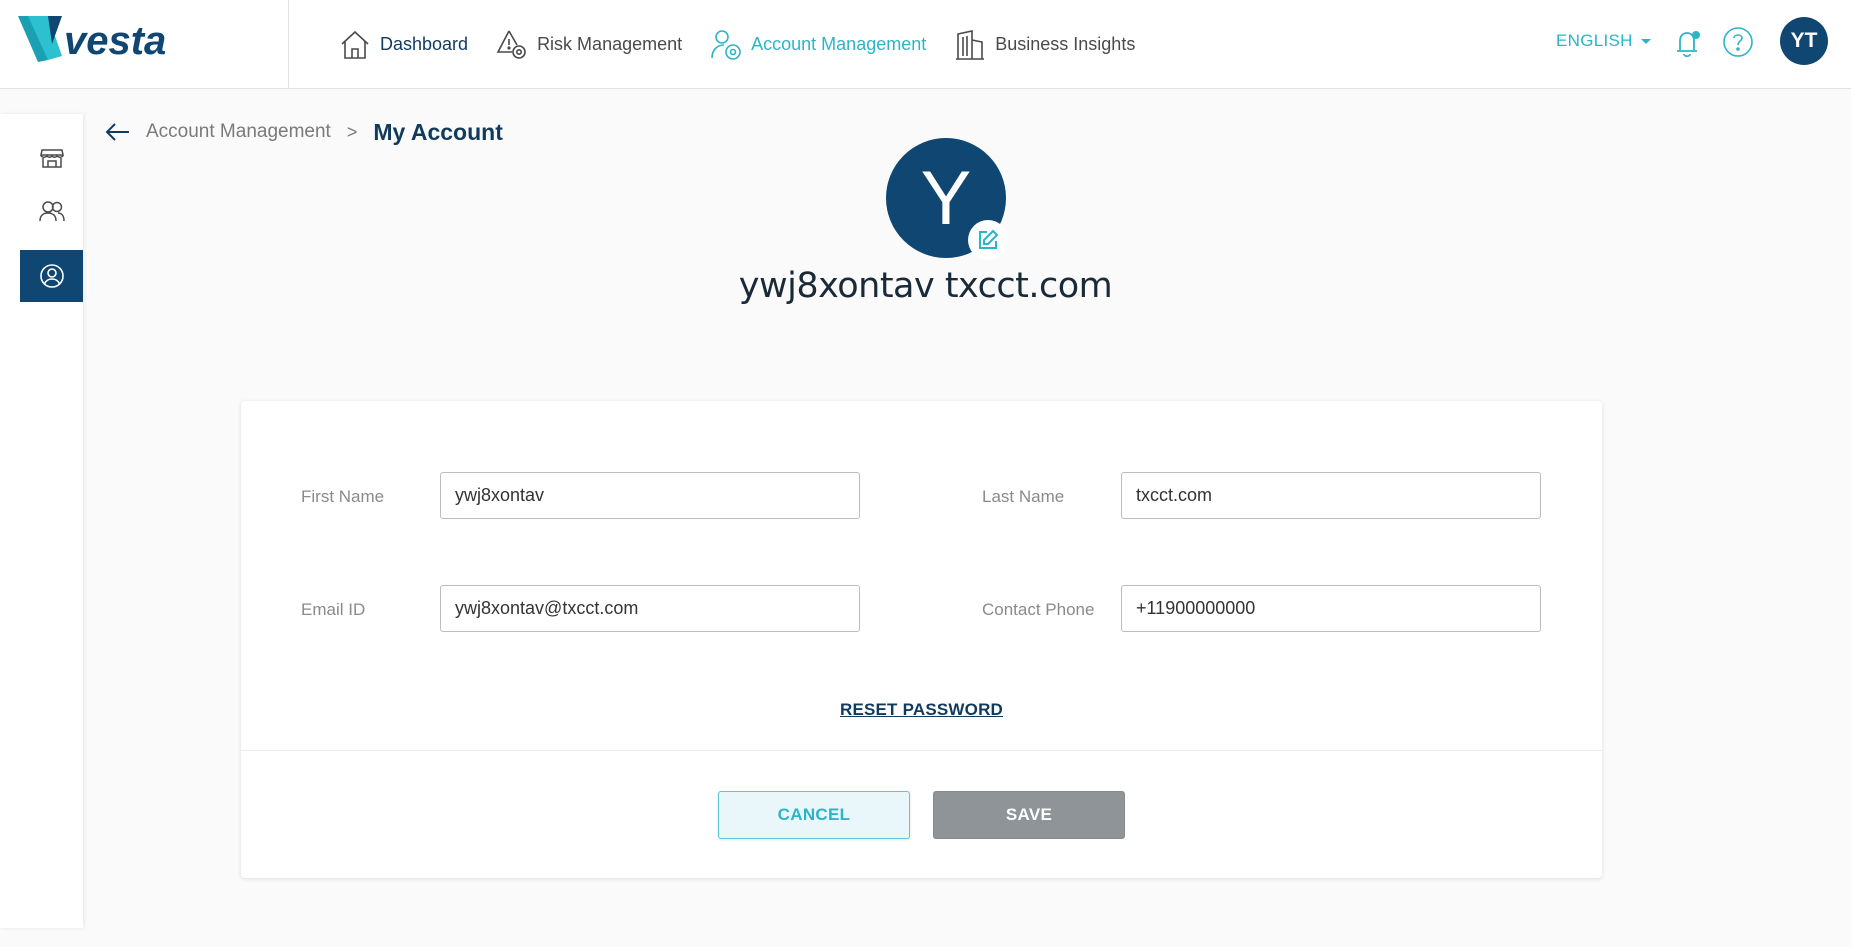 The width and height of the screenshot is (1851, 947). What do you see at coordinates (41, 521) in the screenshot?
I see `left-sidebar` at bounding box center [41, 521].